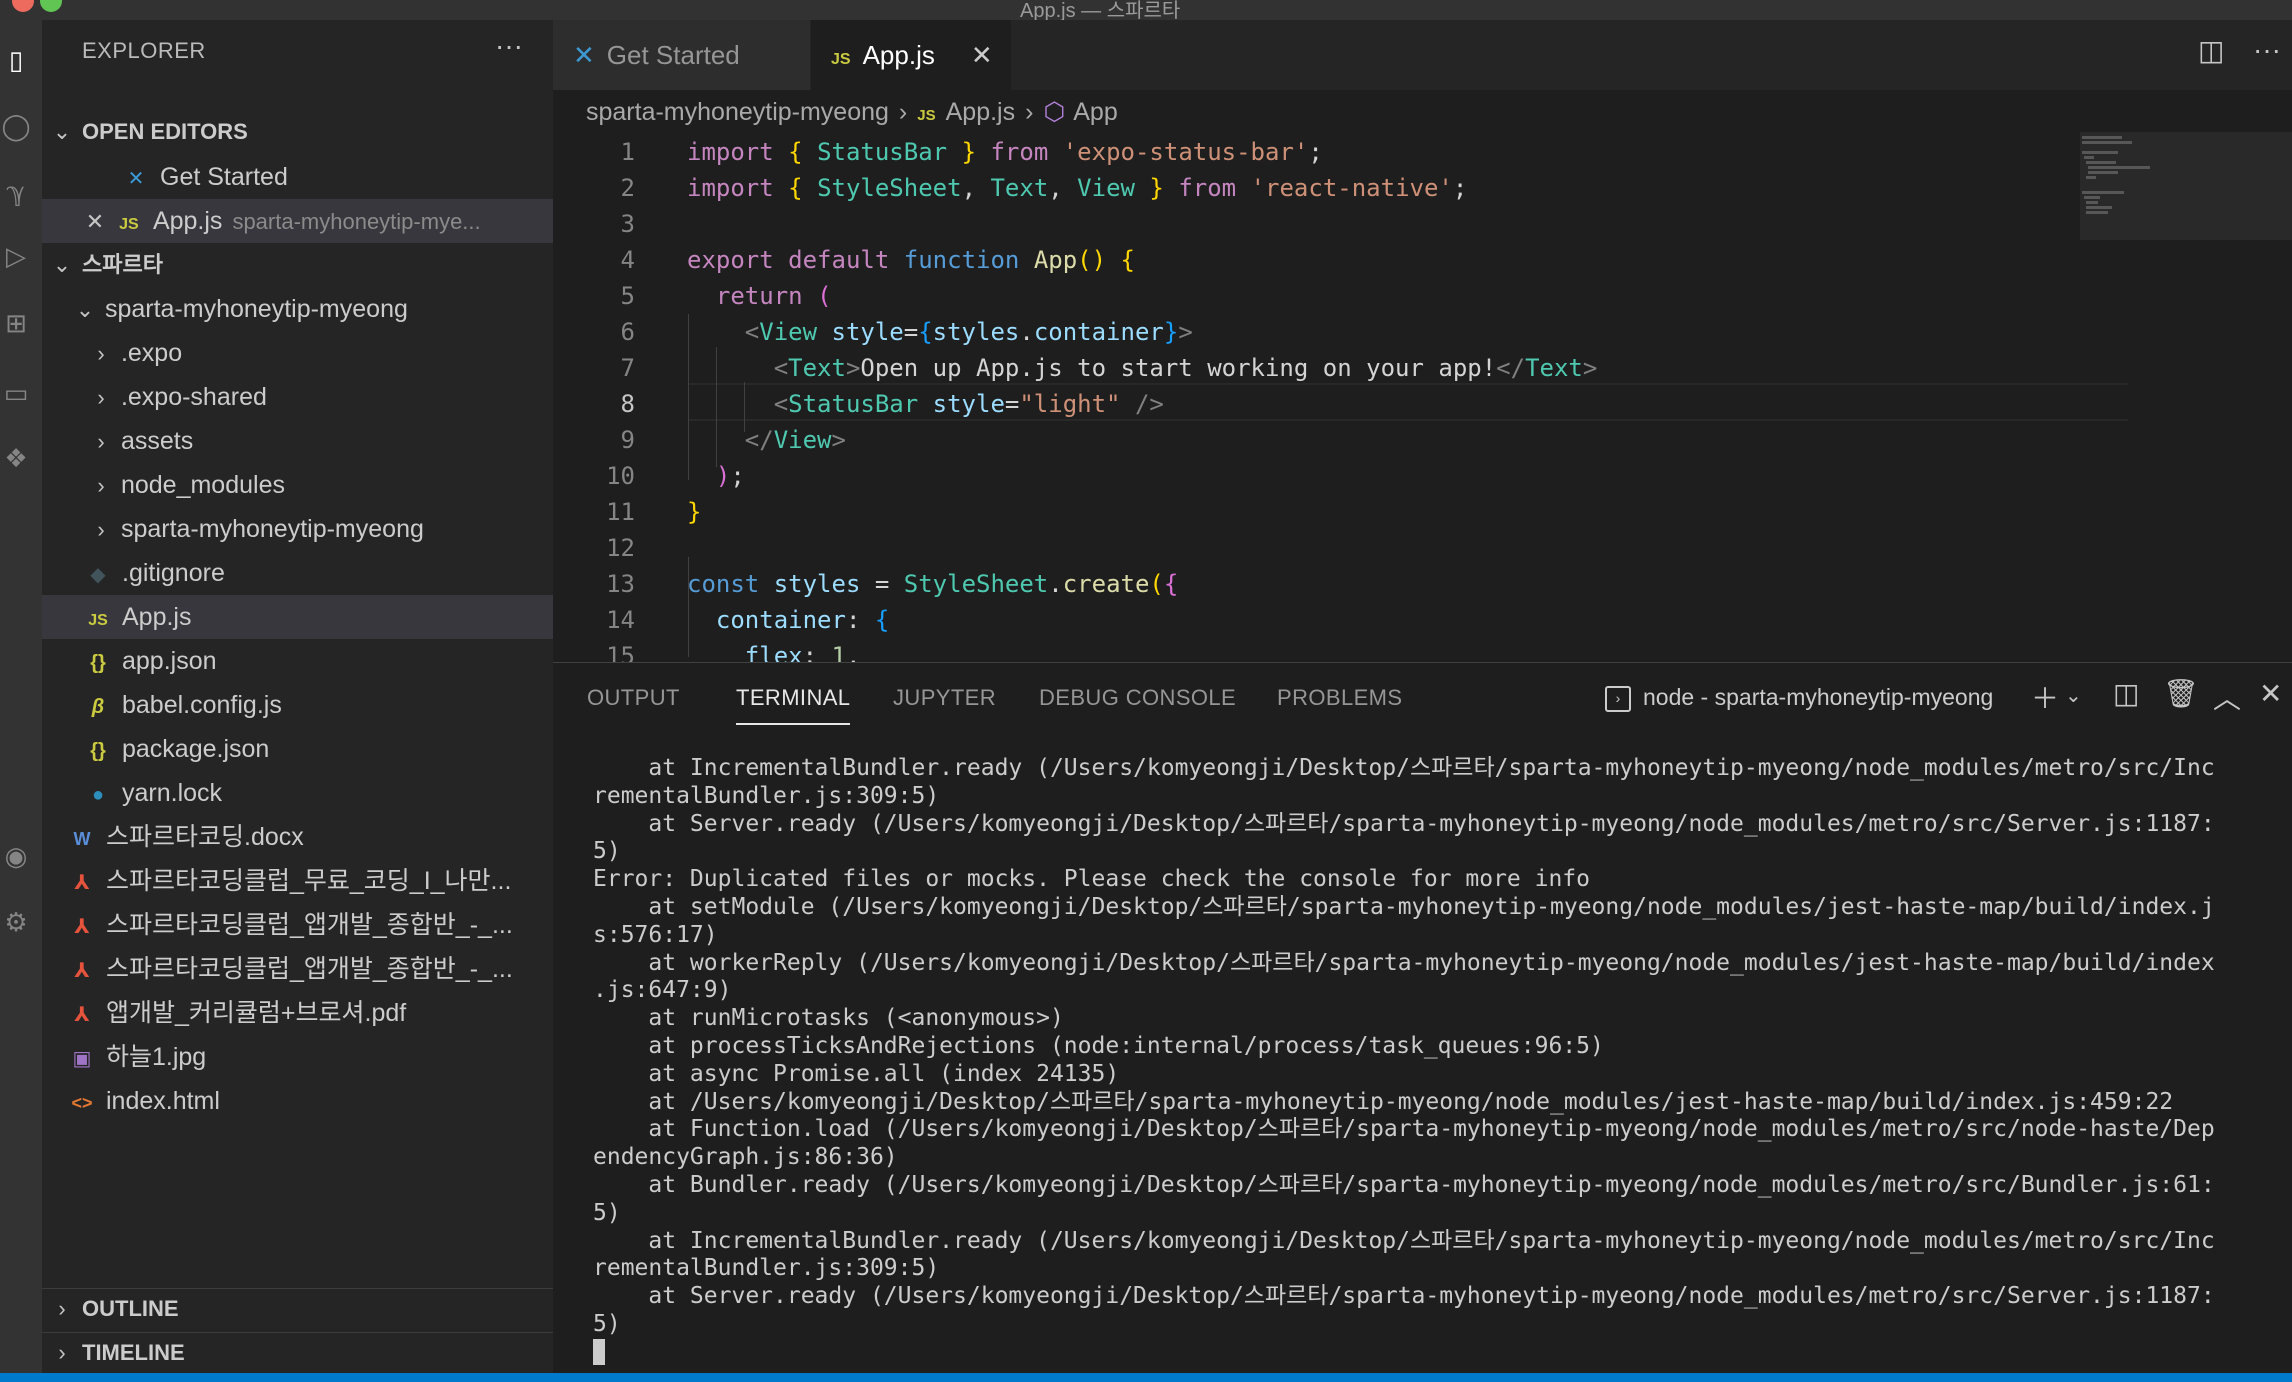  Describe the element at coordinates (297, 485) in the screenshot. I see `folder-node-modules: › node_modules` at that location.